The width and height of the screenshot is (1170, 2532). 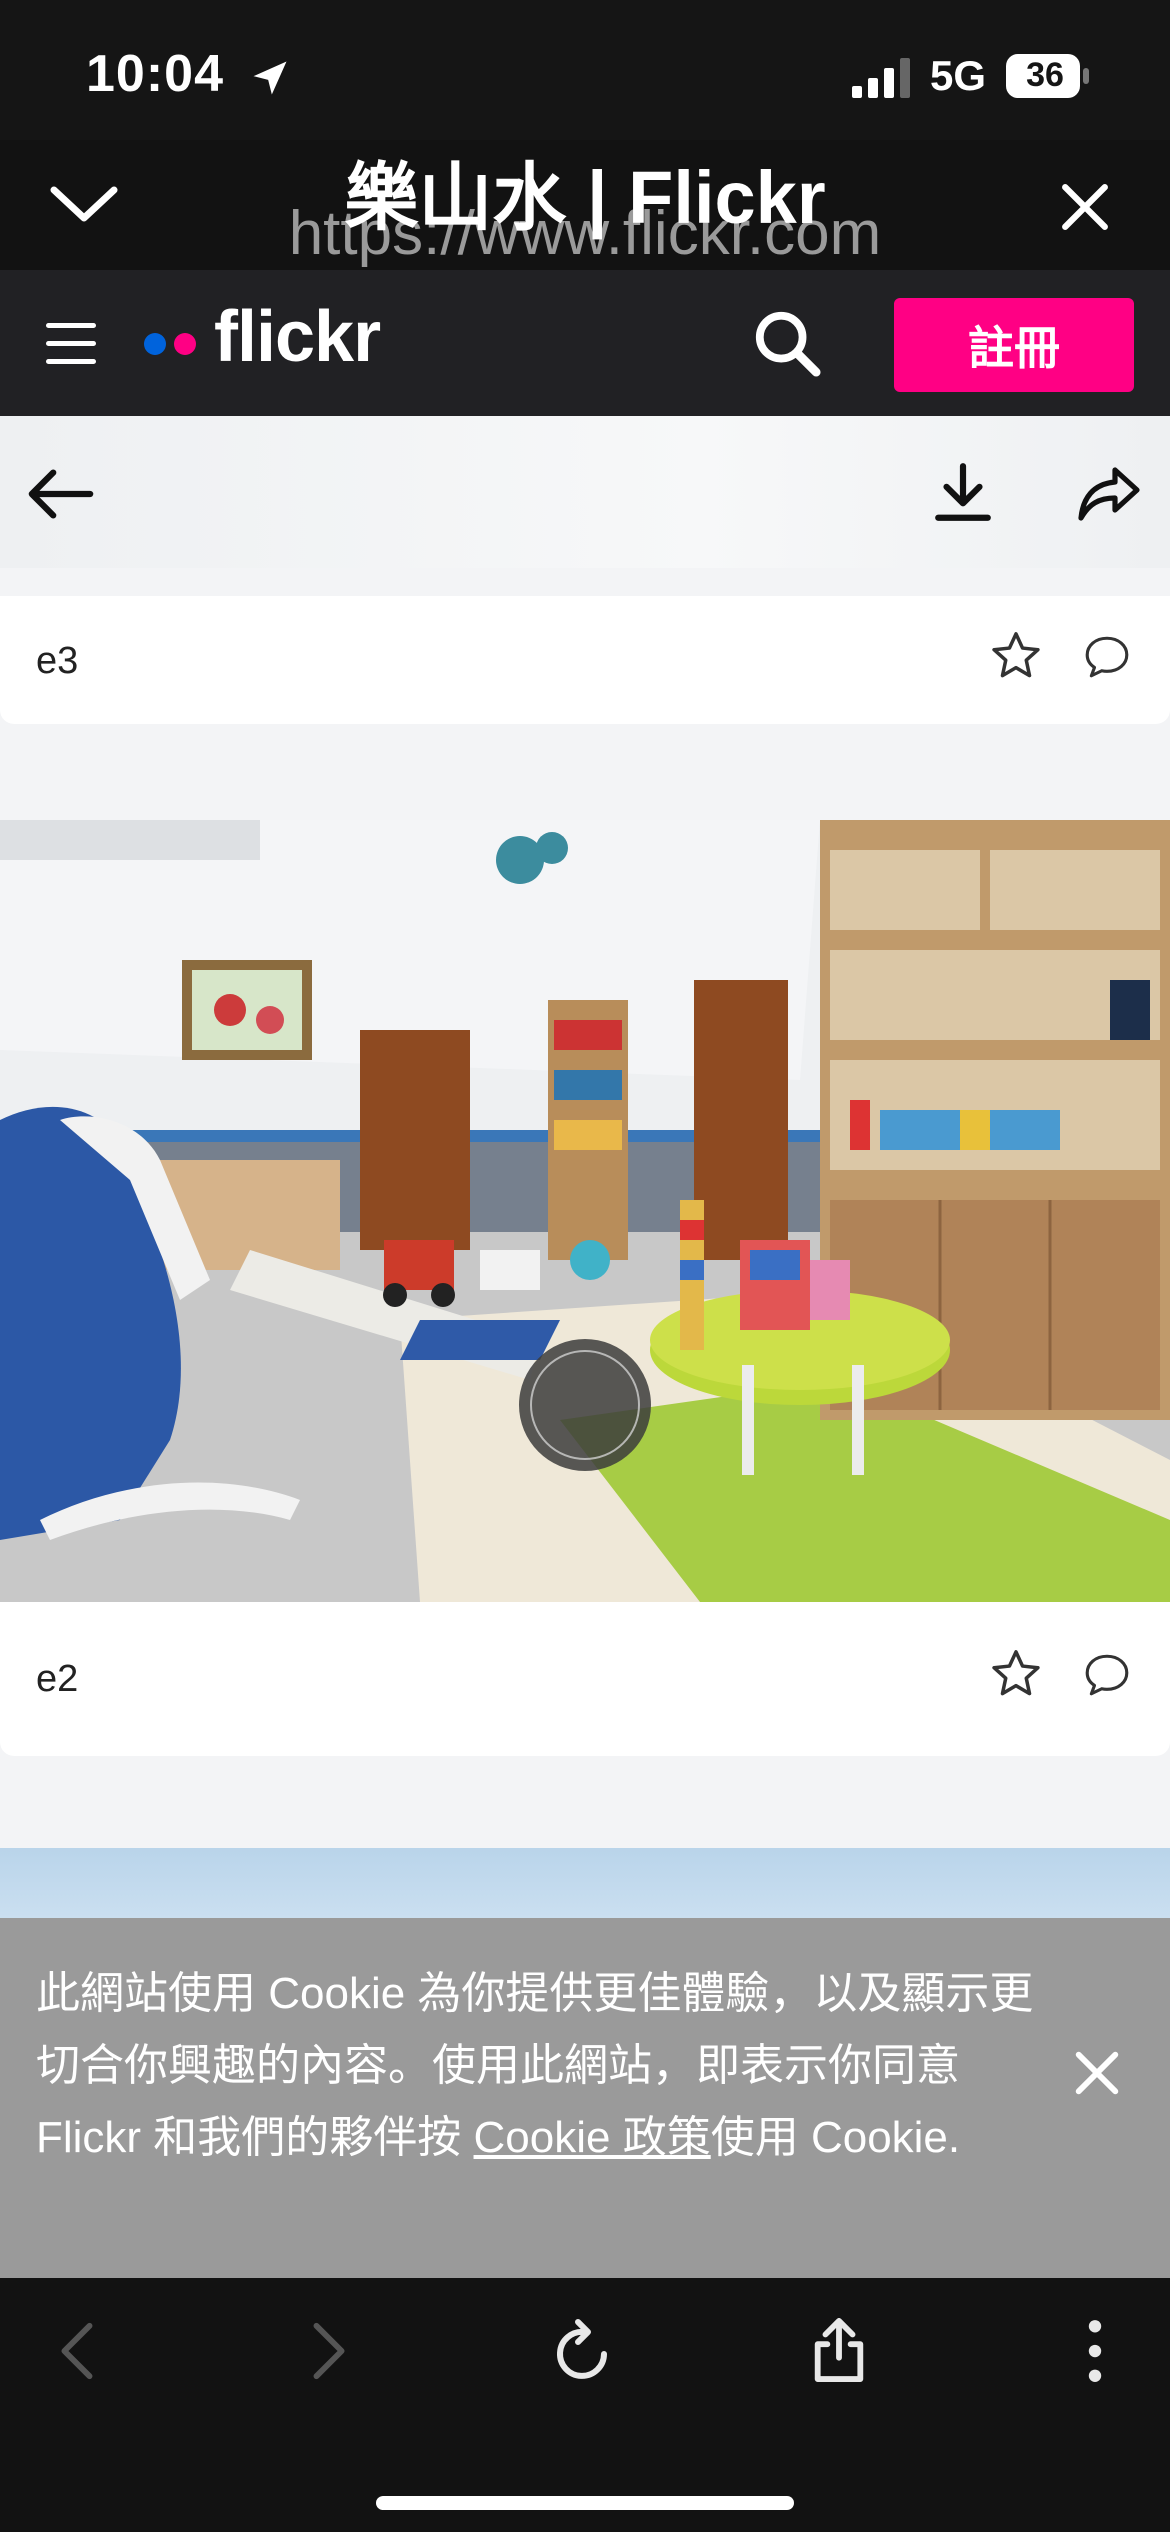 I want to click on hamburger-menu-icon, so click(x=71, y=344).